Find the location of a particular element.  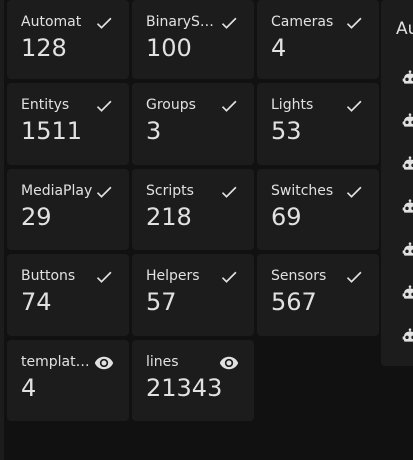

tile-sensors: Sensors 567 is located at coordinates (318, 295).